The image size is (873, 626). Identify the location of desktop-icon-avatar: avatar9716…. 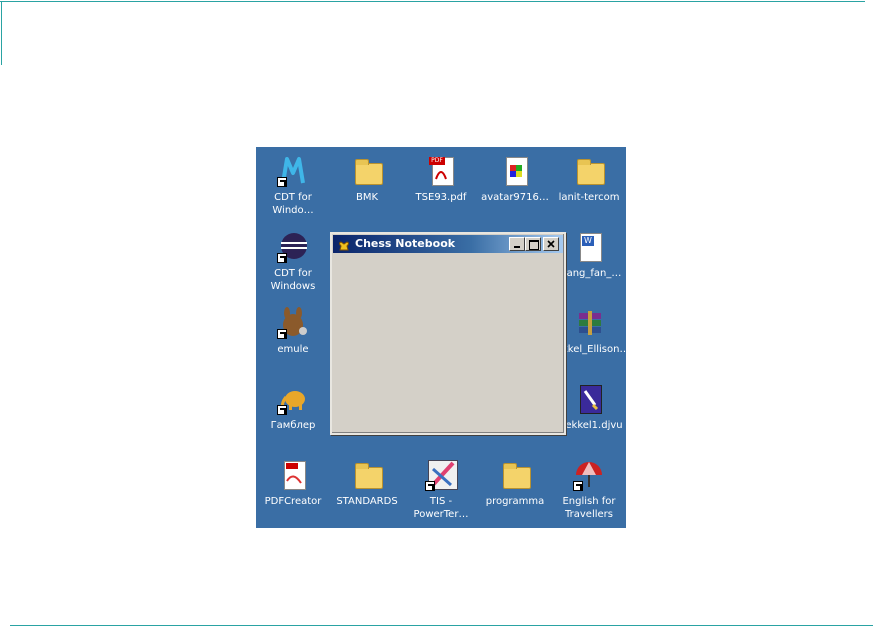
(515, 179).